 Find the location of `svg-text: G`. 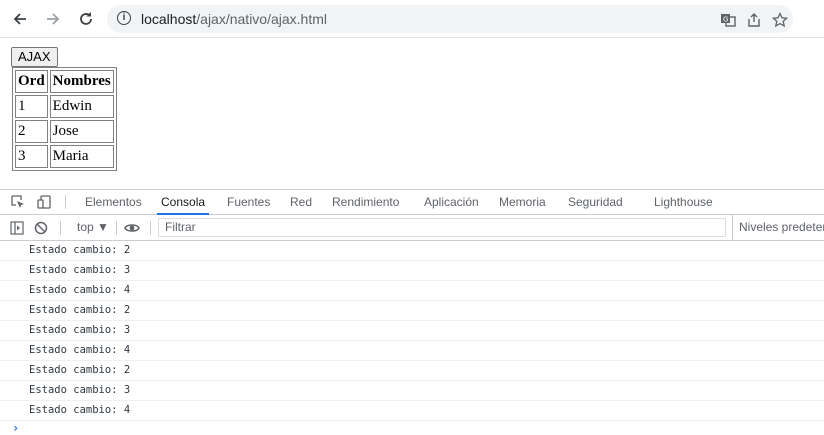

svg-text: G is located at coordinates (725, 20).